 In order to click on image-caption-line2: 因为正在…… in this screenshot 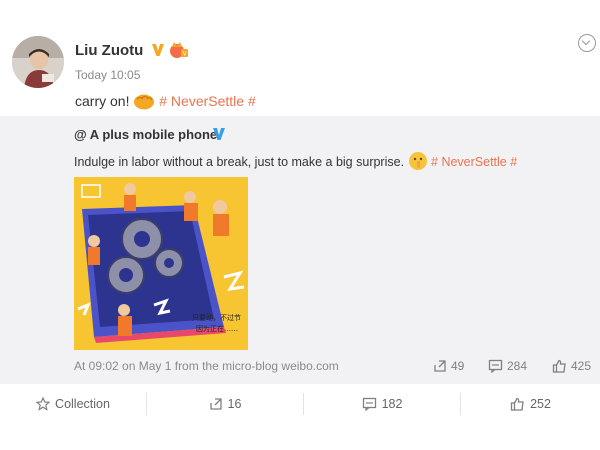, I will do `click(217, 328)`.